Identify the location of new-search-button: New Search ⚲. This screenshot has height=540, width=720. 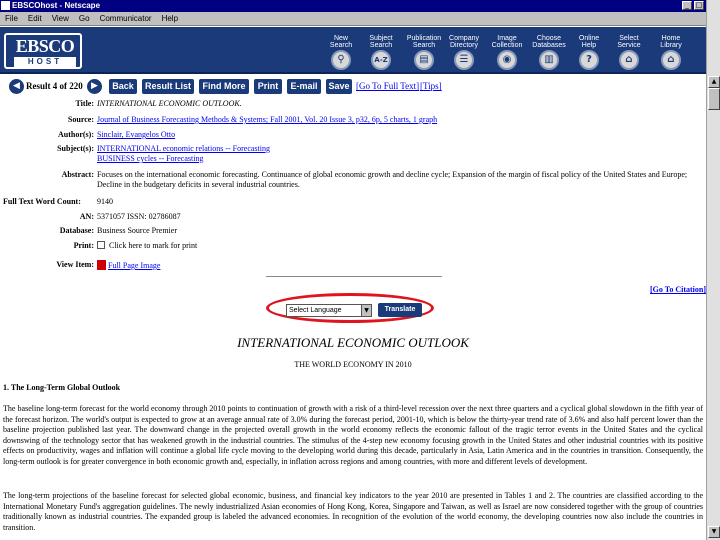
(341, 54).